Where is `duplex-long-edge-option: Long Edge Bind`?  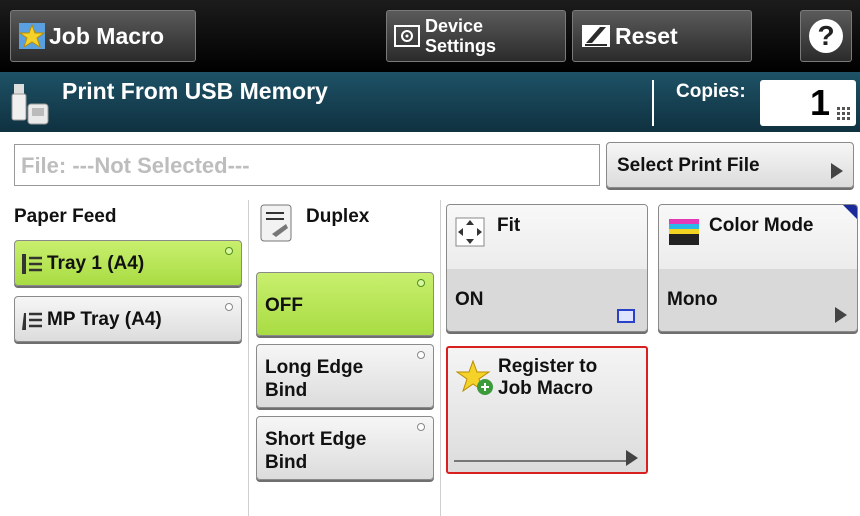
duplex-long-edge-option: Long Edge Bind is located at coordinates (345, 376).